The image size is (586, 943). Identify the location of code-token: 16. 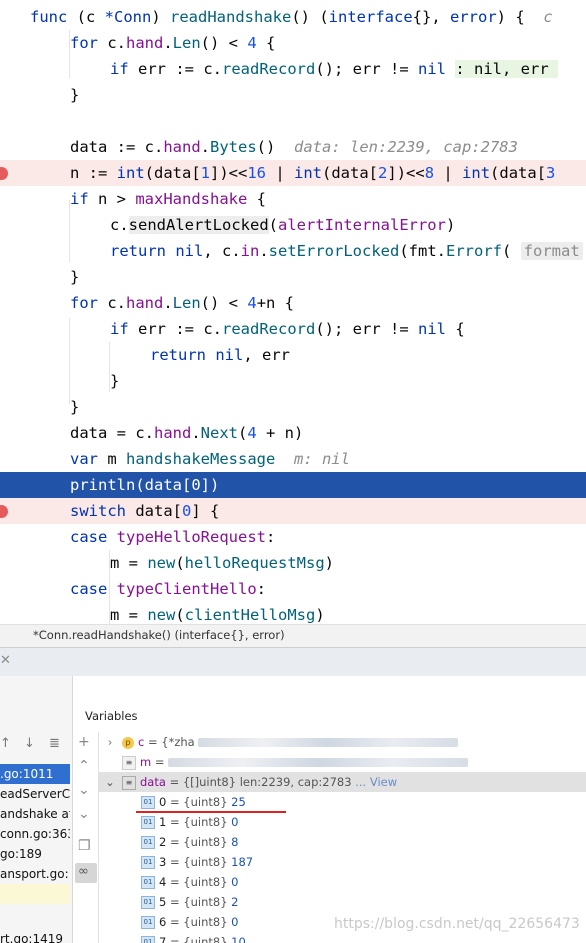
(257, 173).